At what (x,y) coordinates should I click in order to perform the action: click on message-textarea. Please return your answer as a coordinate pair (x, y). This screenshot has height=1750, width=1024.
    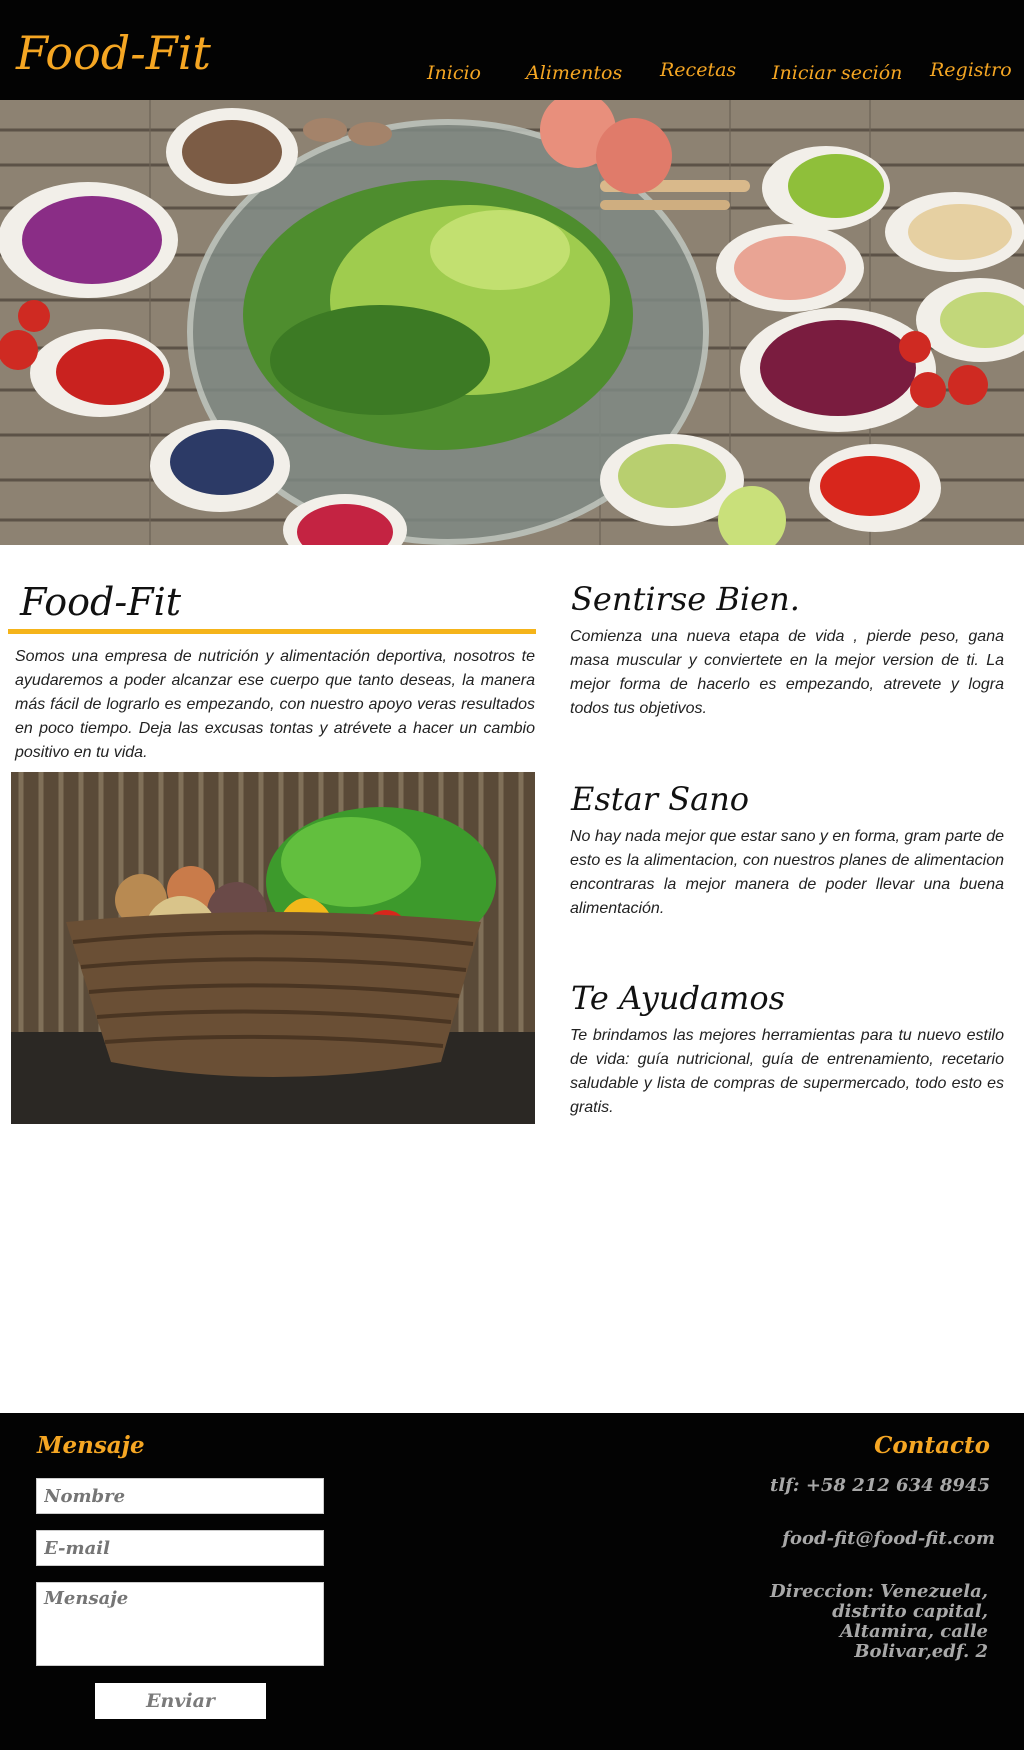
    Looking at the image, I should click on (180, 1624).